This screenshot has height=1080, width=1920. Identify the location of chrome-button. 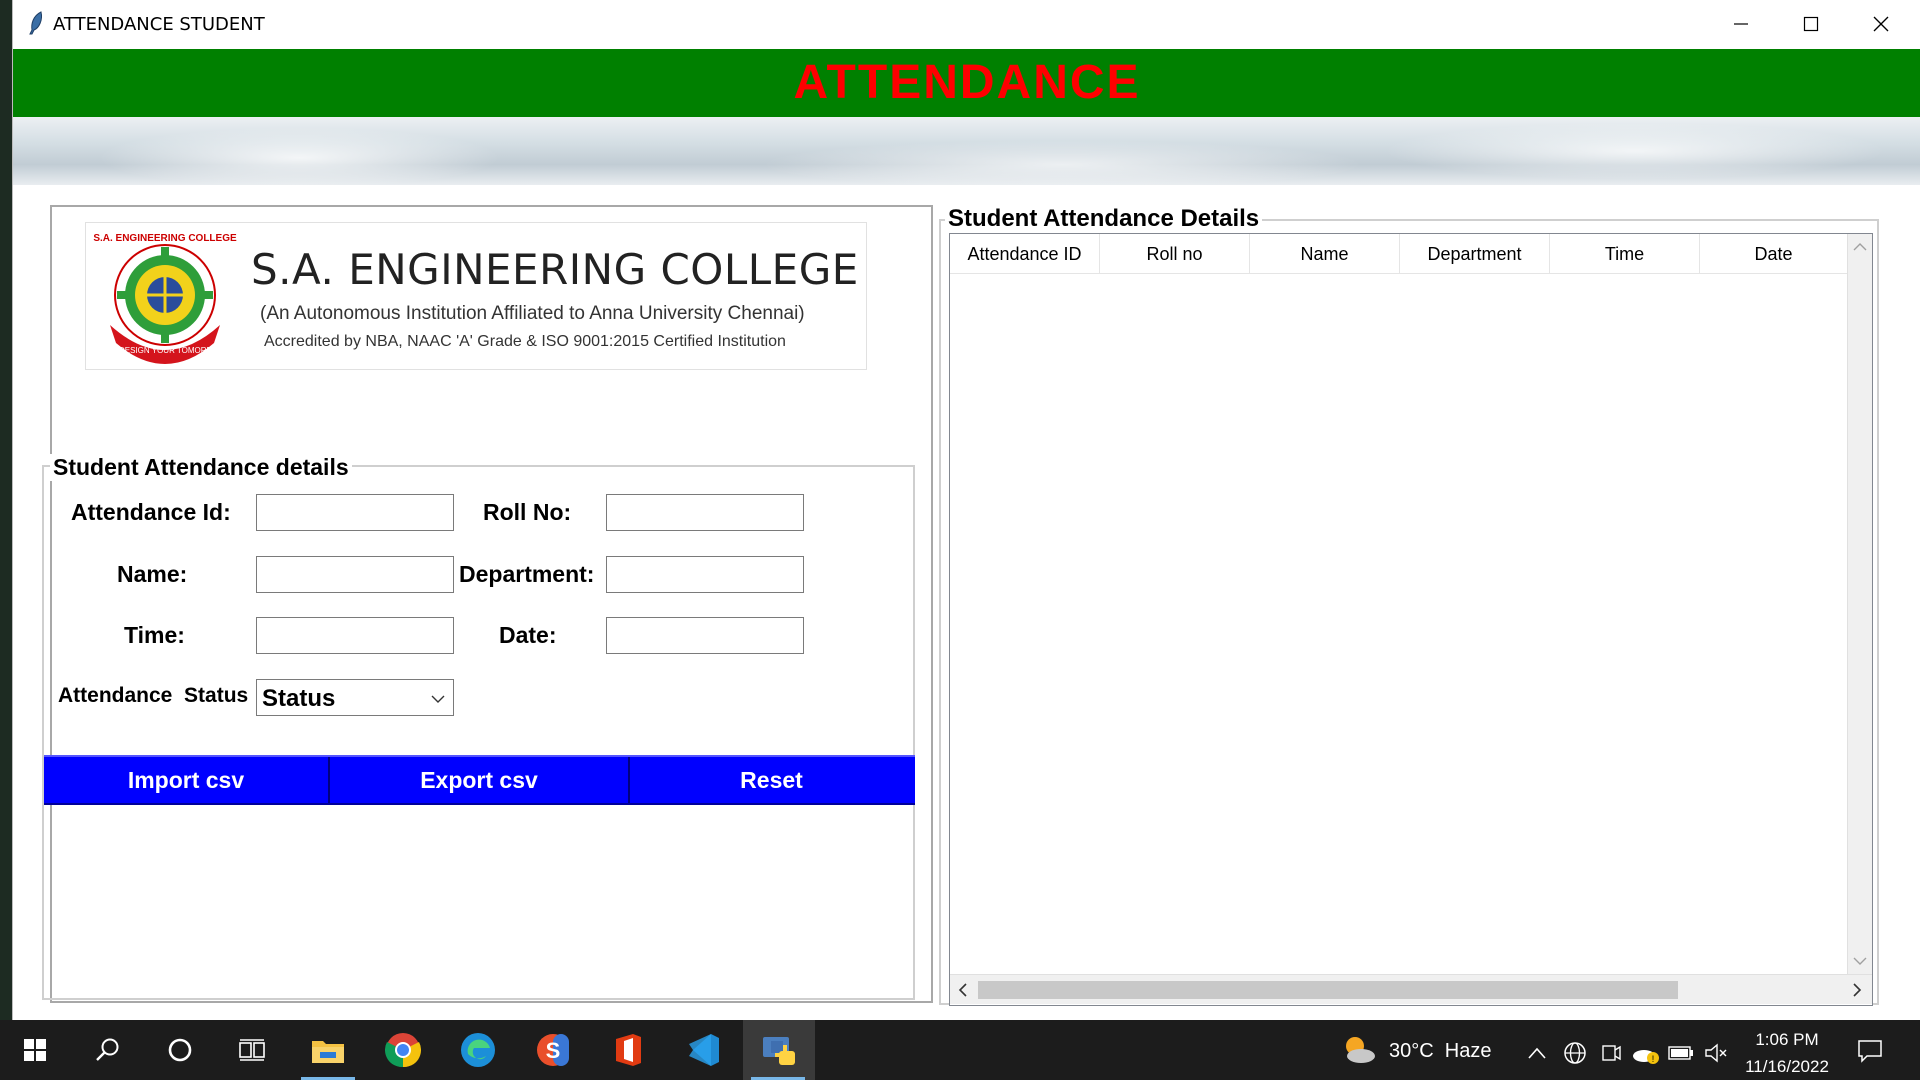
(403, 1050).